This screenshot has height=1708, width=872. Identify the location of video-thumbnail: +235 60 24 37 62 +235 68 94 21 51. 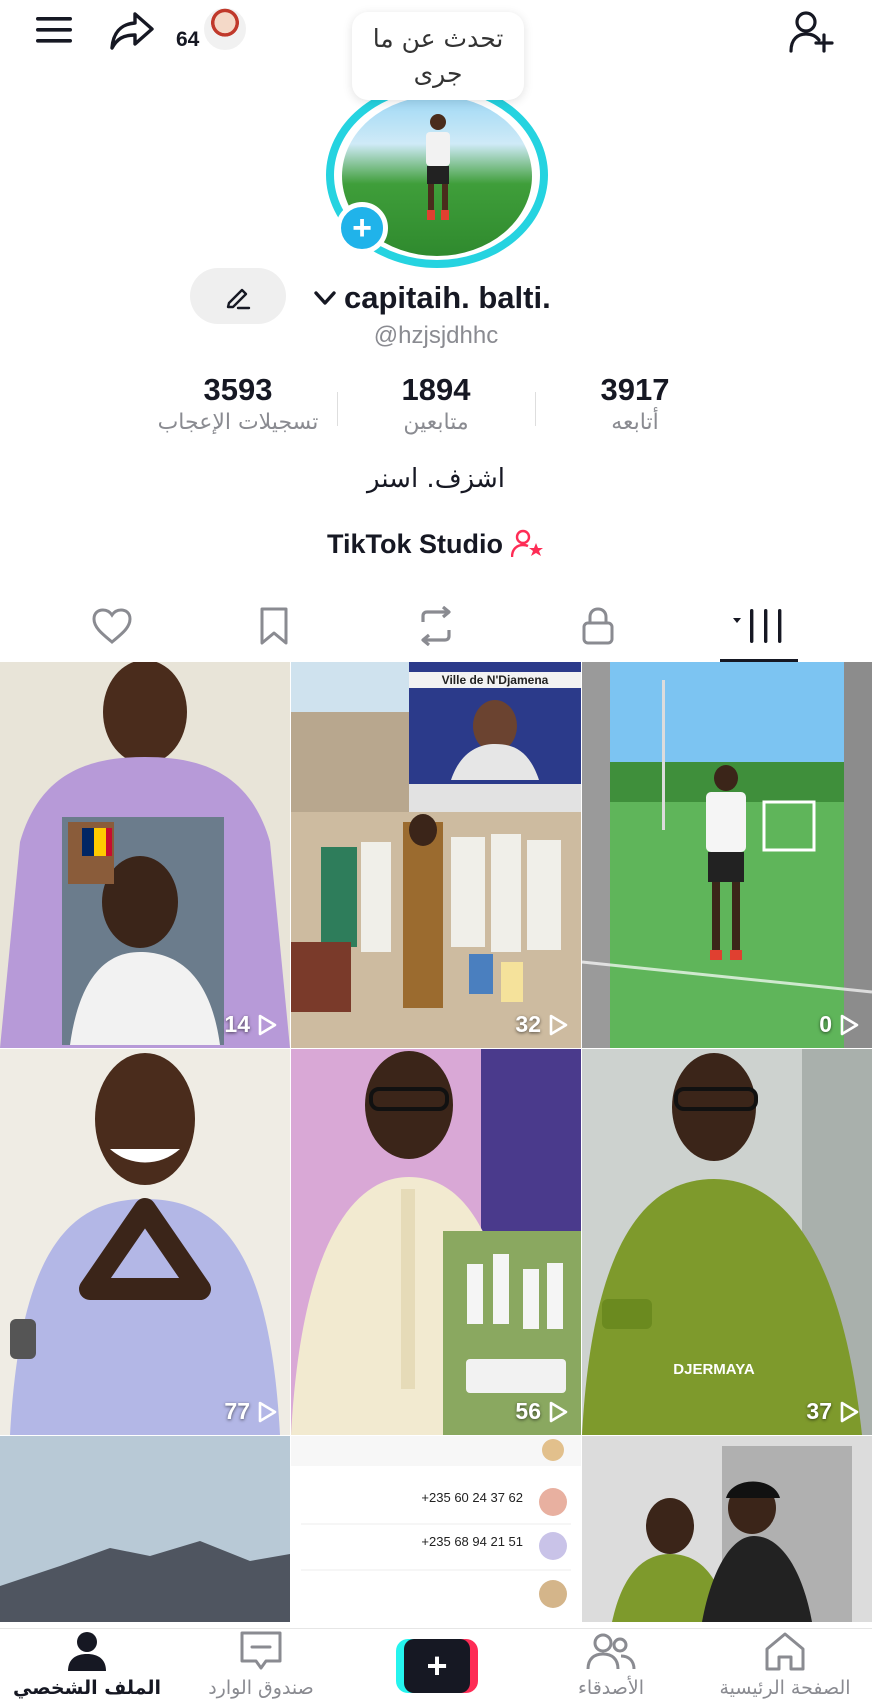
(436, 1529).